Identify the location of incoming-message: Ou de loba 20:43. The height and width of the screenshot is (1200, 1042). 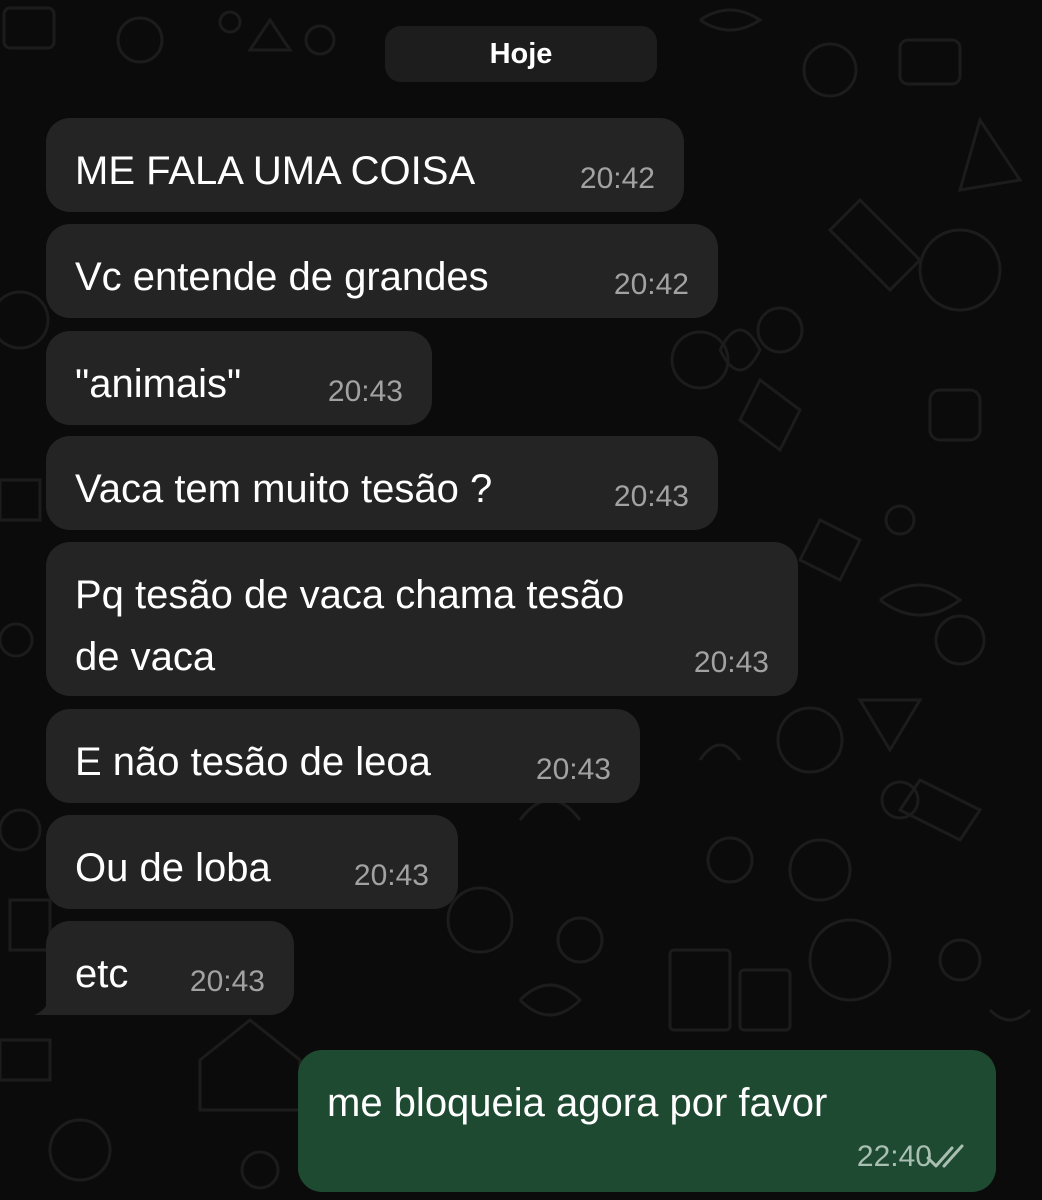
(252, 862).